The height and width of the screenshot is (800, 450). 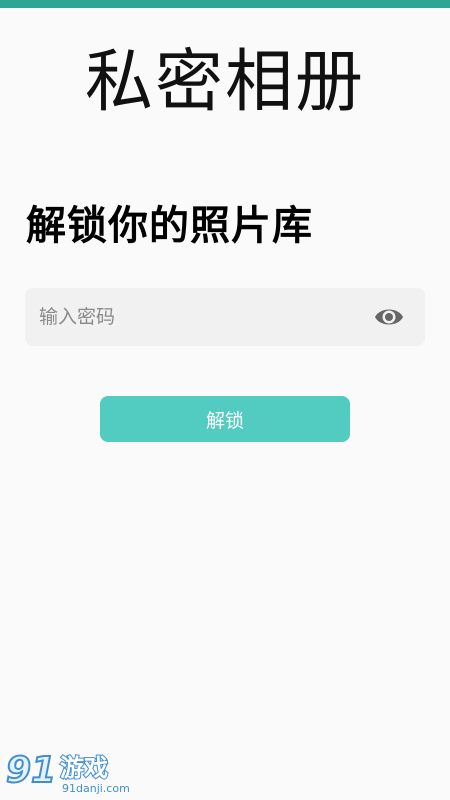 I want to click on svg-text: 91, so click(x=31, y=770).